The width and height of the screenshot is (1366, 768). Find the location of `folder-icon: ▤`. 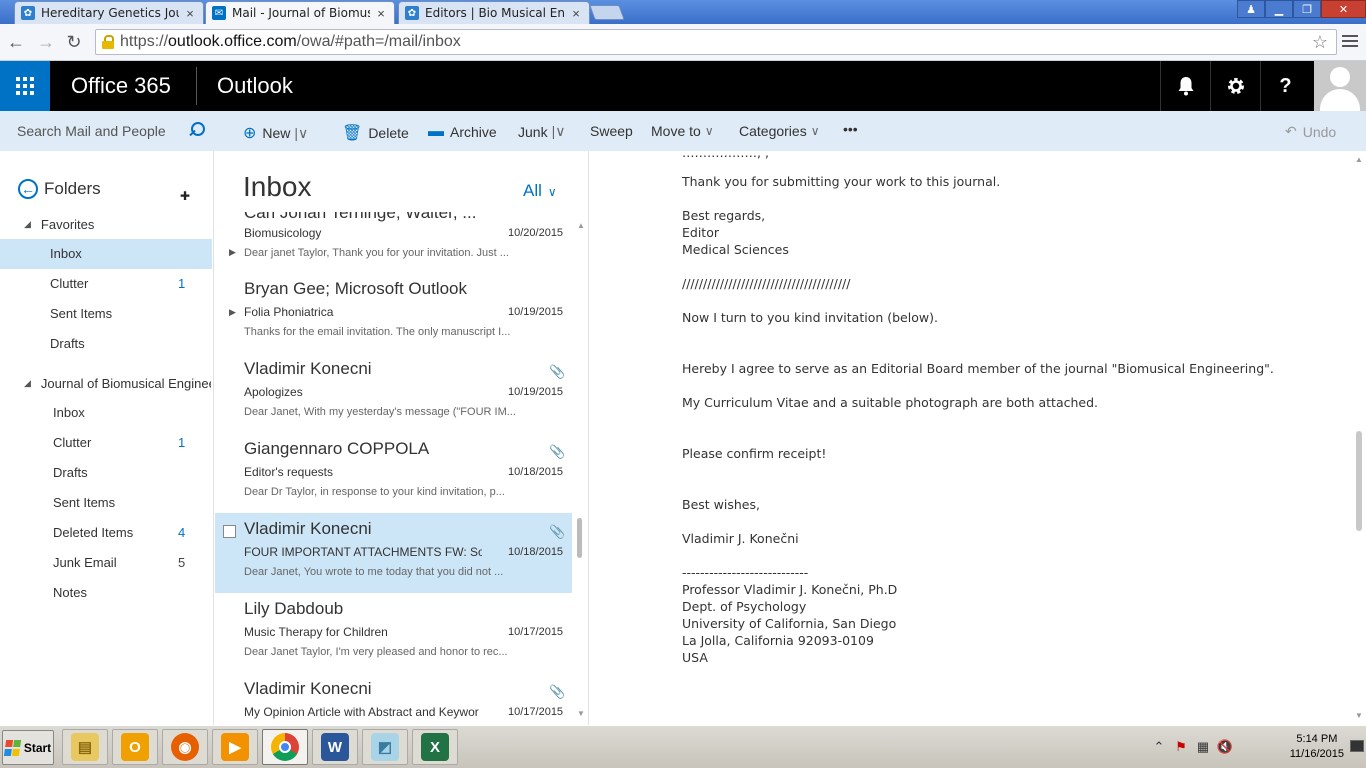

folder-icon: ▤ is located at coordinates (85, 747).